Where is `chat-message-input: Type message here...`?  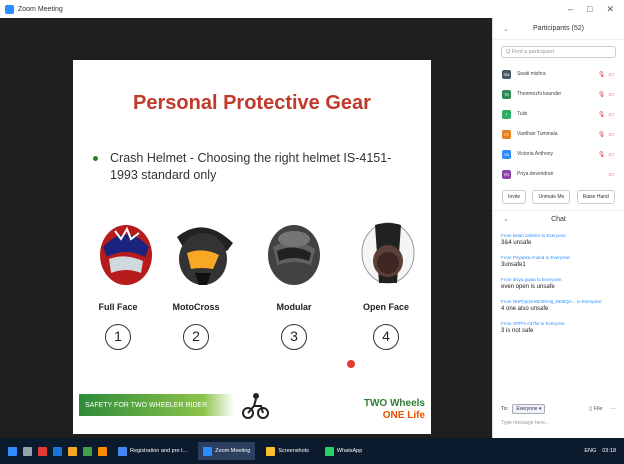 chat-message-input: Type message here... is located at coordinates (558, 423).